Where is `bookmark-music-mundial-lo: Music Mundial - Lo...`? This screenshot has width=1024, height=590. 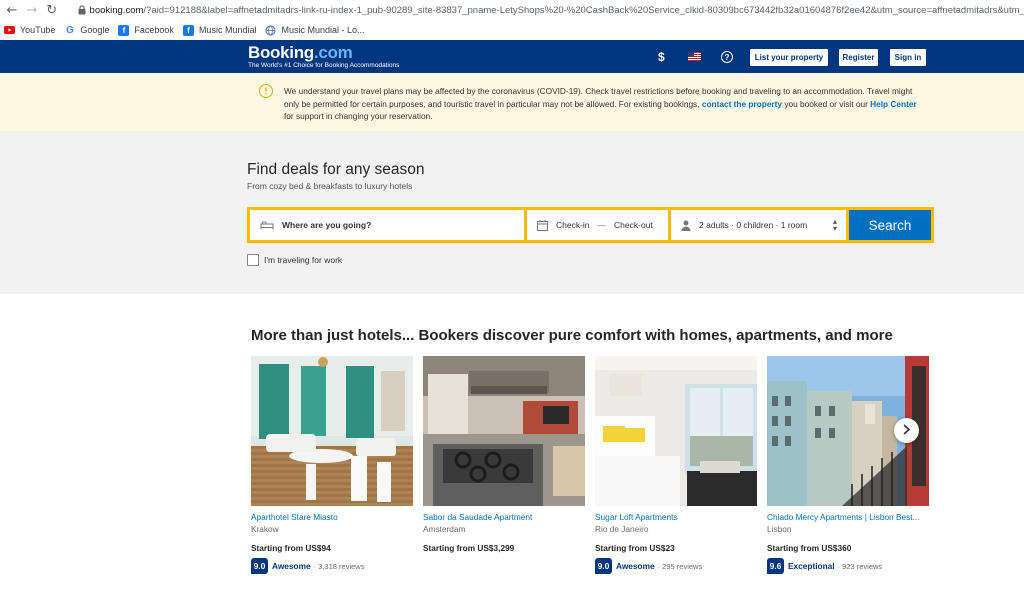
bookmark-music-mundial-lo: Music Mundial - Lo... is located at coordinates (315, 30).